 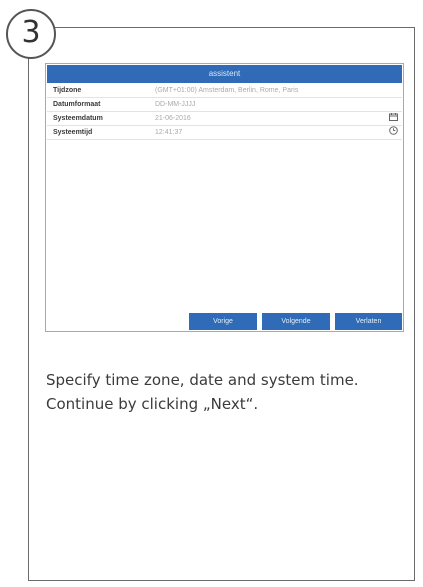 What do you see at coordinates (224, 74) in the screenshot?
I see `dialog-title: assistent` at bounding box center [224, 74].